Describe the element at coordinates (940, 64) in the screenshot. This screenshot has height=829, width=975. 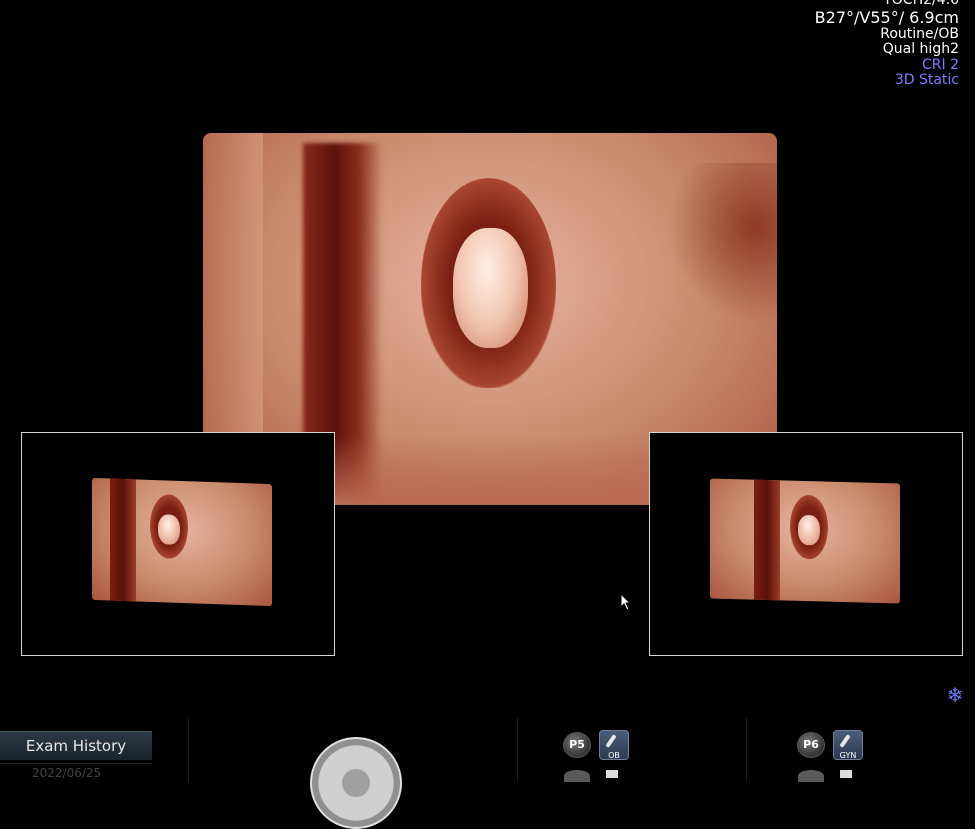
I see `info-line-cri: CRI 2` at that location.